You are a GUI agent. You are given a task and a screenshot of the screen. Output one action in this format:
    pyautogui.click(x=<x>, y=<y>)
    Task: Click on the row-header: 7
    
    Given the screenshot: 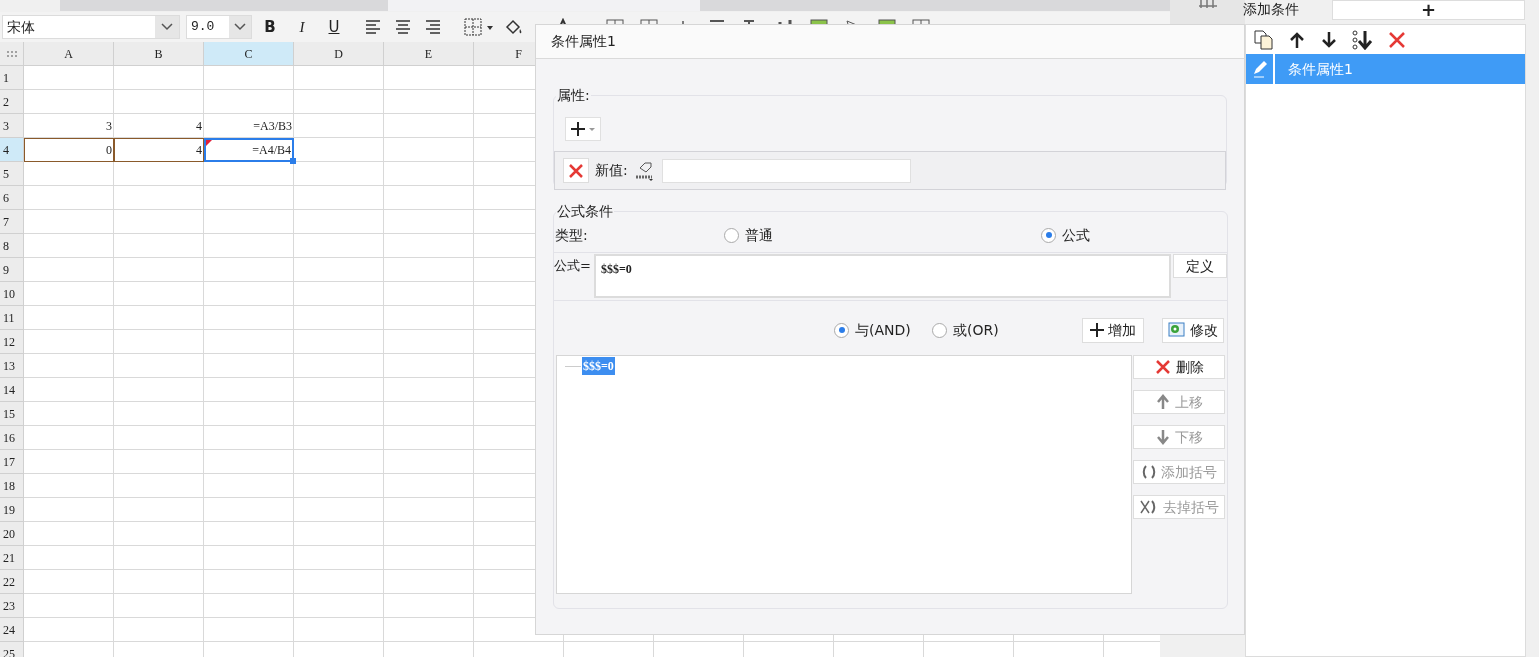 What is the action you would take?
    pyautogui.click(x=12, y=222)
    